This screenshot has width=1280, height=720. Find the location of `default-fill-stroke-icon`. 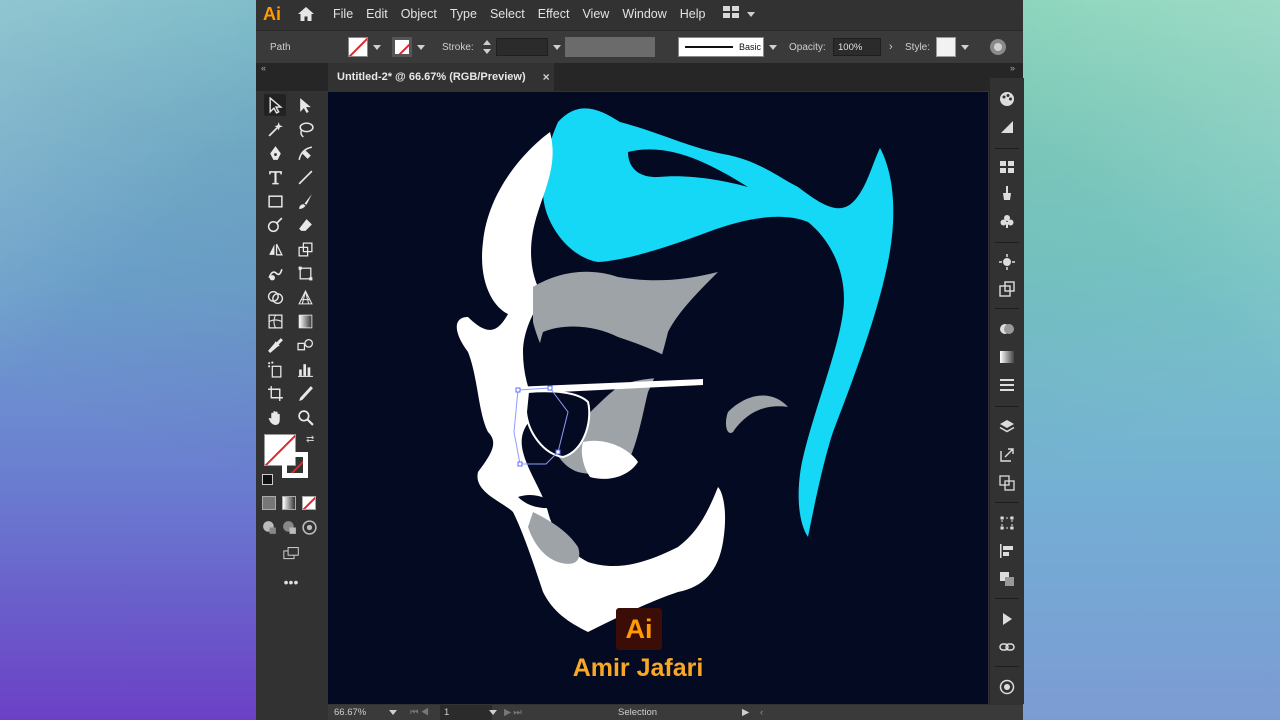

default-fill-stroke-icon is located at coordinates (267, 479).